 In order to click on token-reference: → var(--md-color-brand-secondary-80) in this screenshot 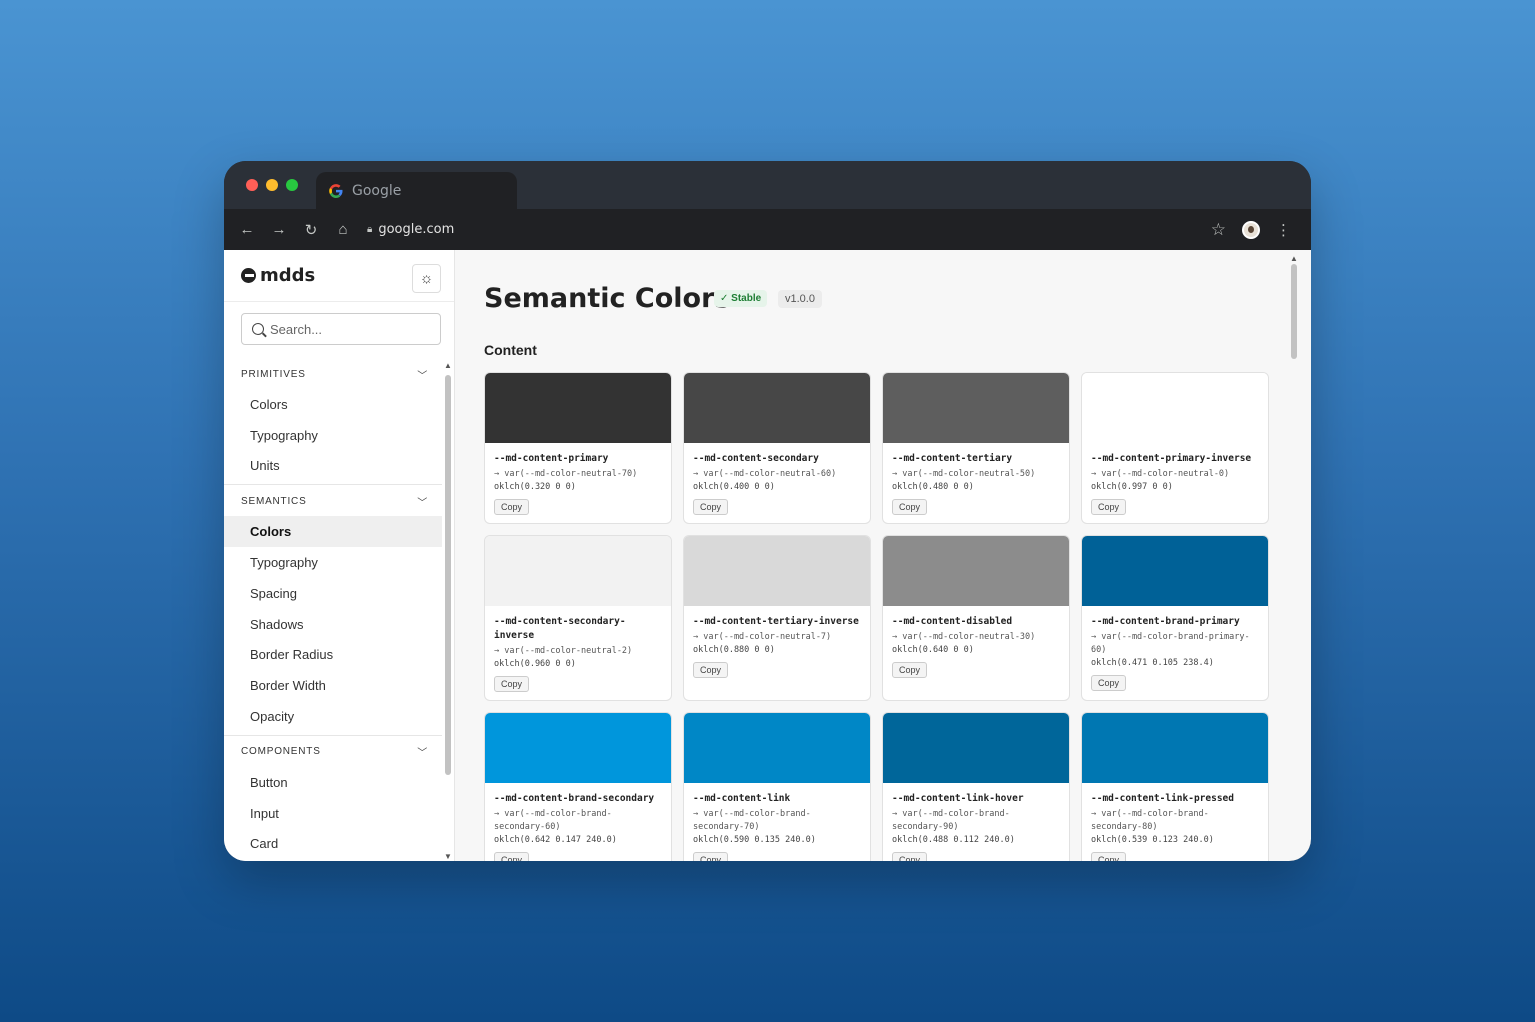, I will do `click(1150, 820)`.